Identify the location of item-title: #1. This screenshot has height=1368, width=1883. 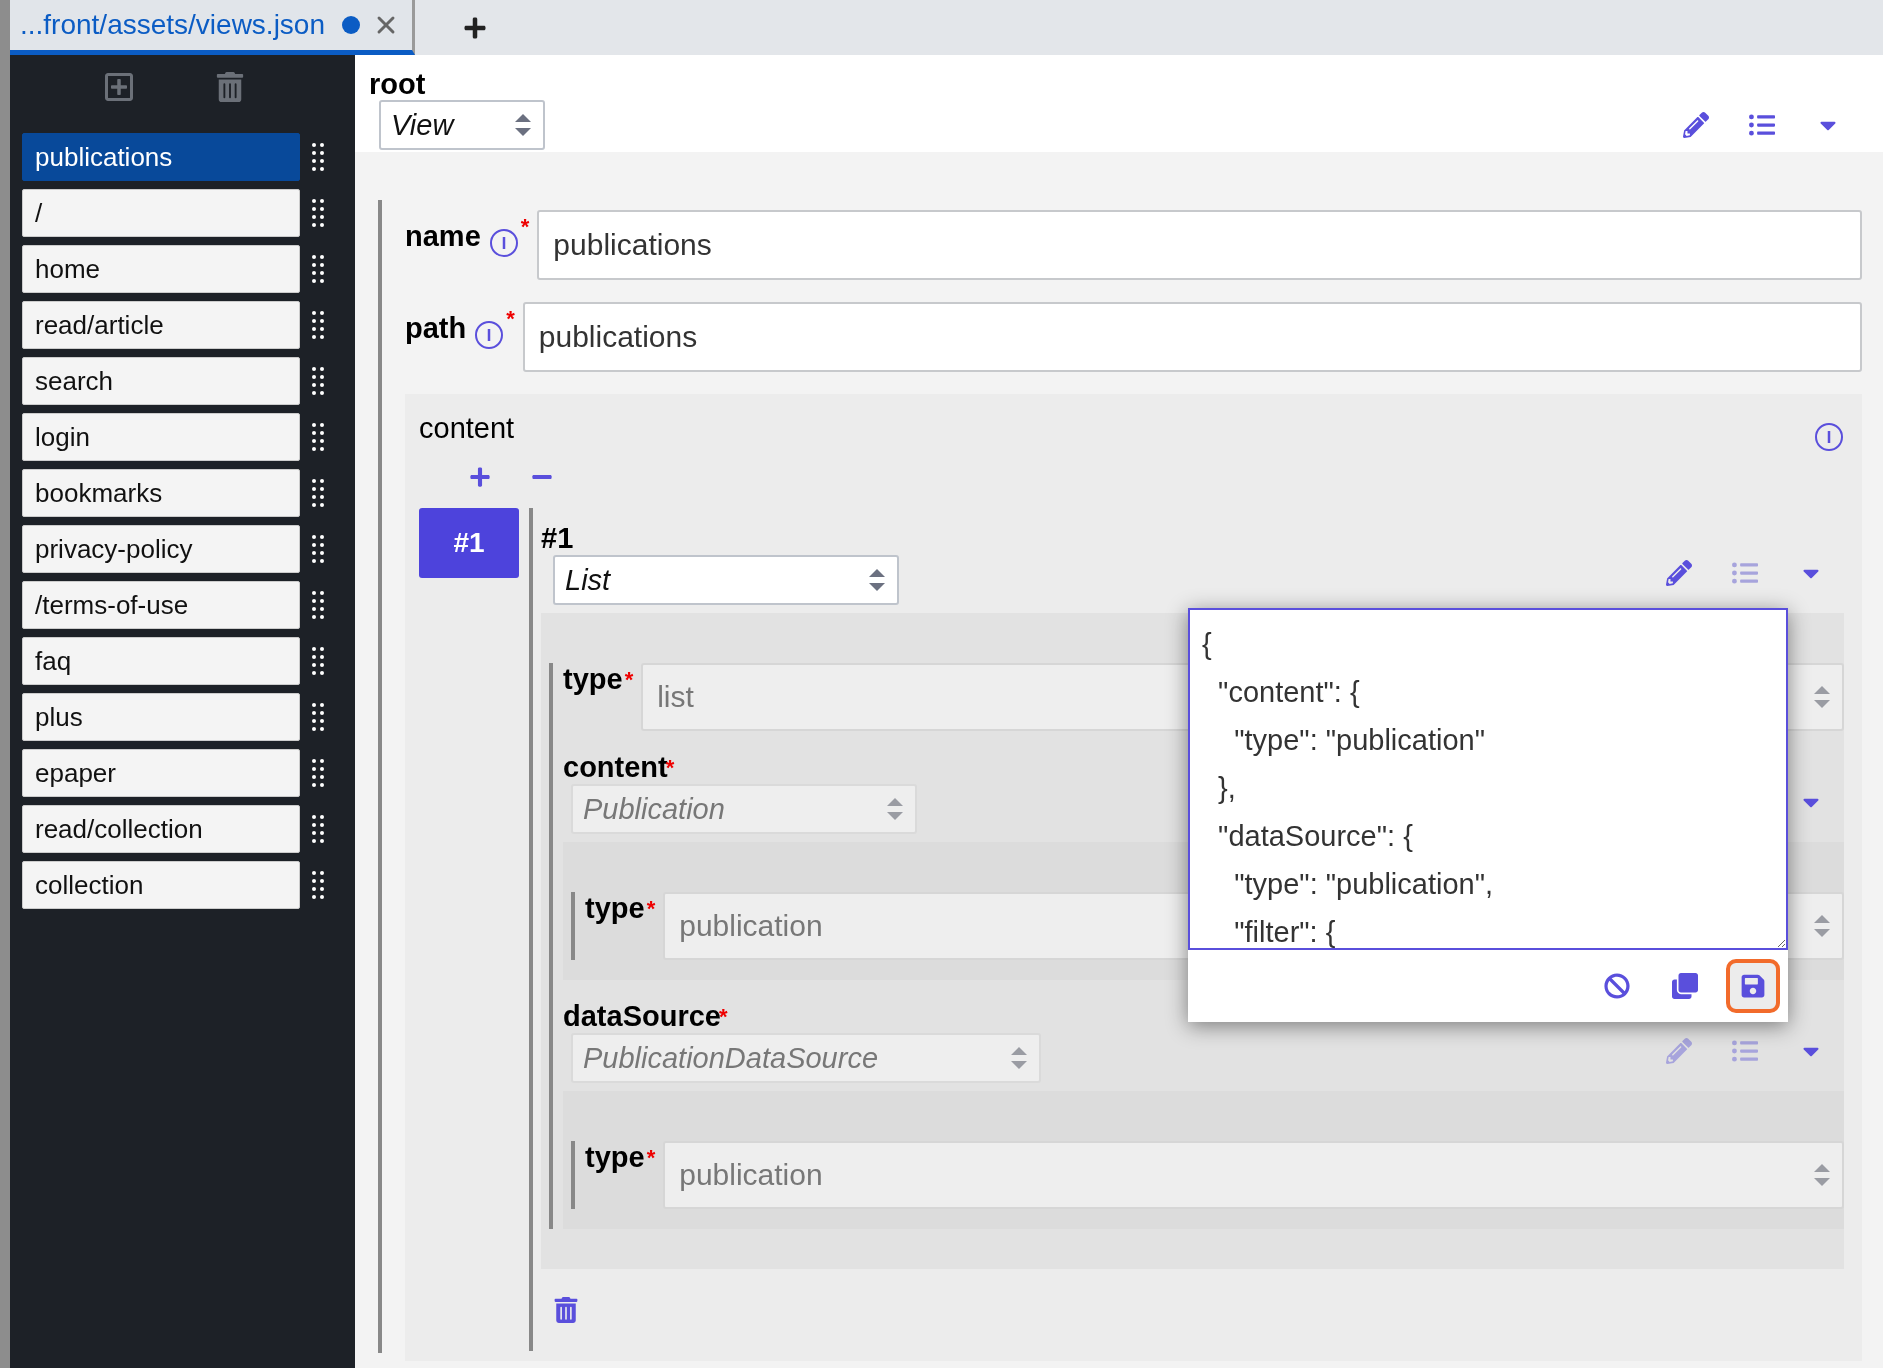
(558, 538).